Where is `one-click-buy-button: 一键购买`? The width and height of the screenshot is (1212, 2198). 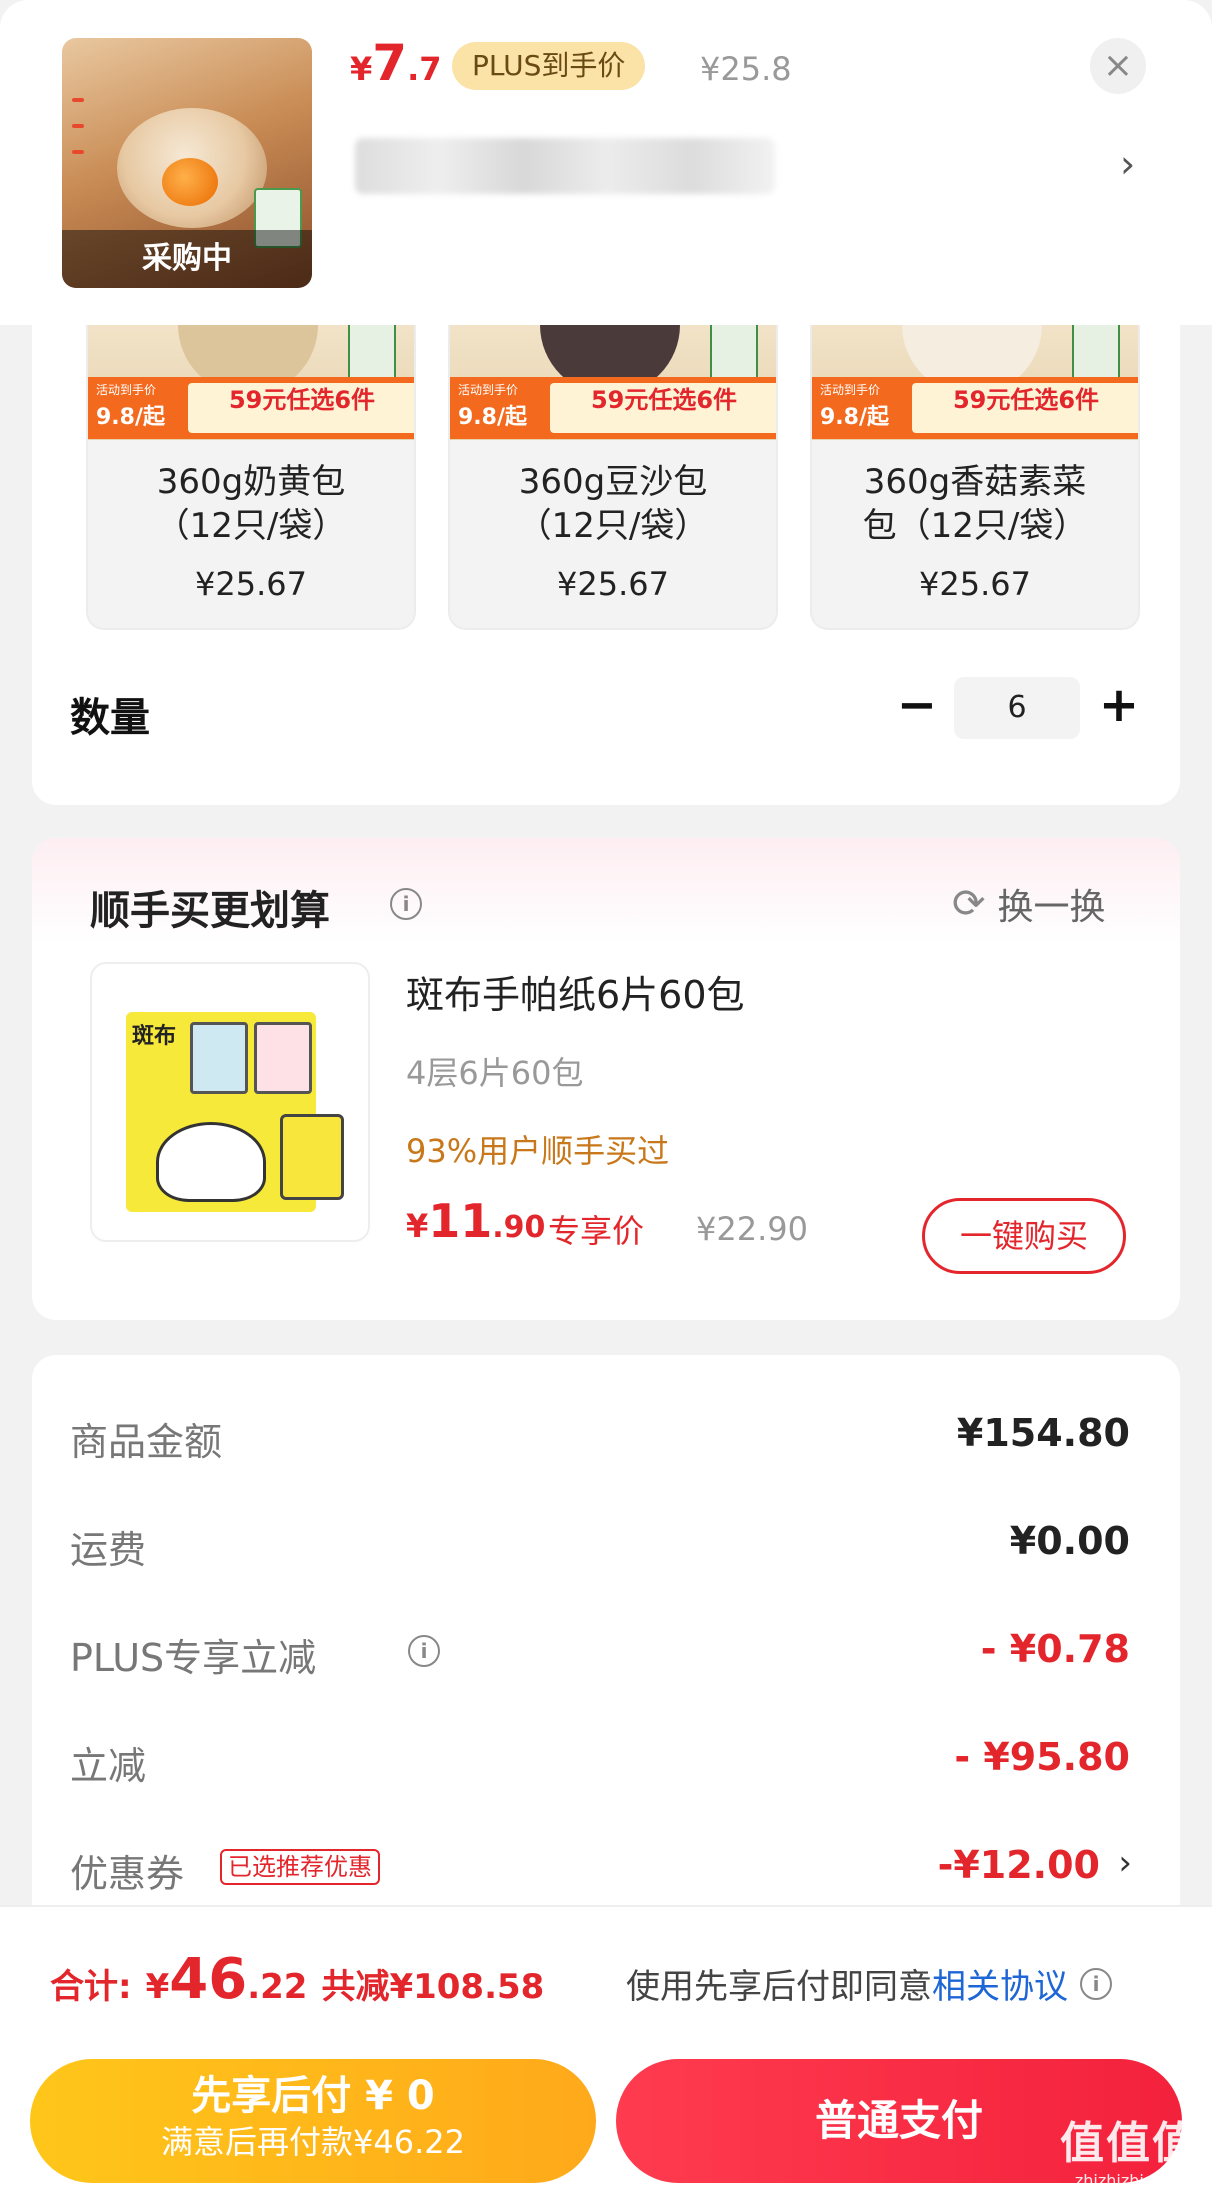 one-click-buy-button: 一键购买 is located at coordinates (1024, 1236).